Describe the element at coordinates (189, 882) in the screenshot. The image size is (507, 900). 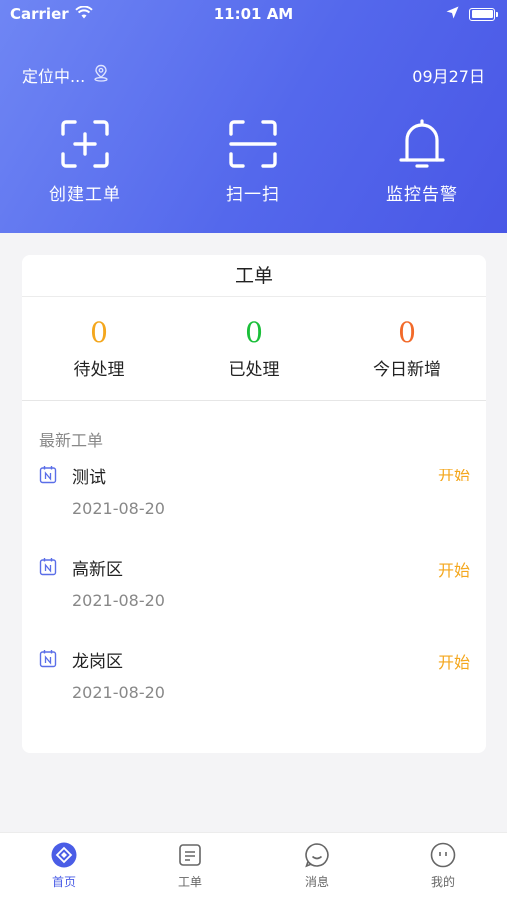
I see `tab-work-order-label: 工单` at that location.